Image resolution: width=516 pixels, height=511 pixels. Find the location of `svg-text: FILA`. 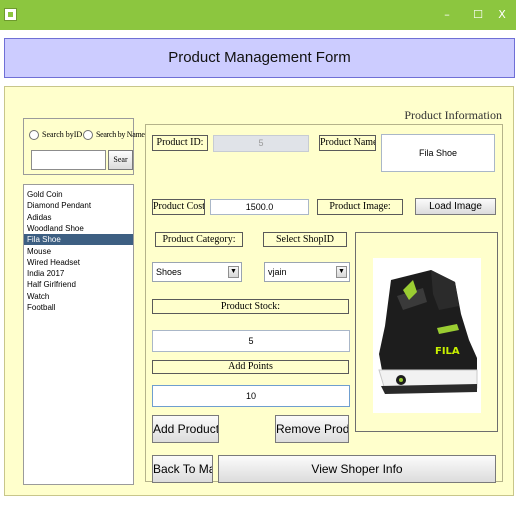

svg-text: FILA is located at coordinates (447, 351).